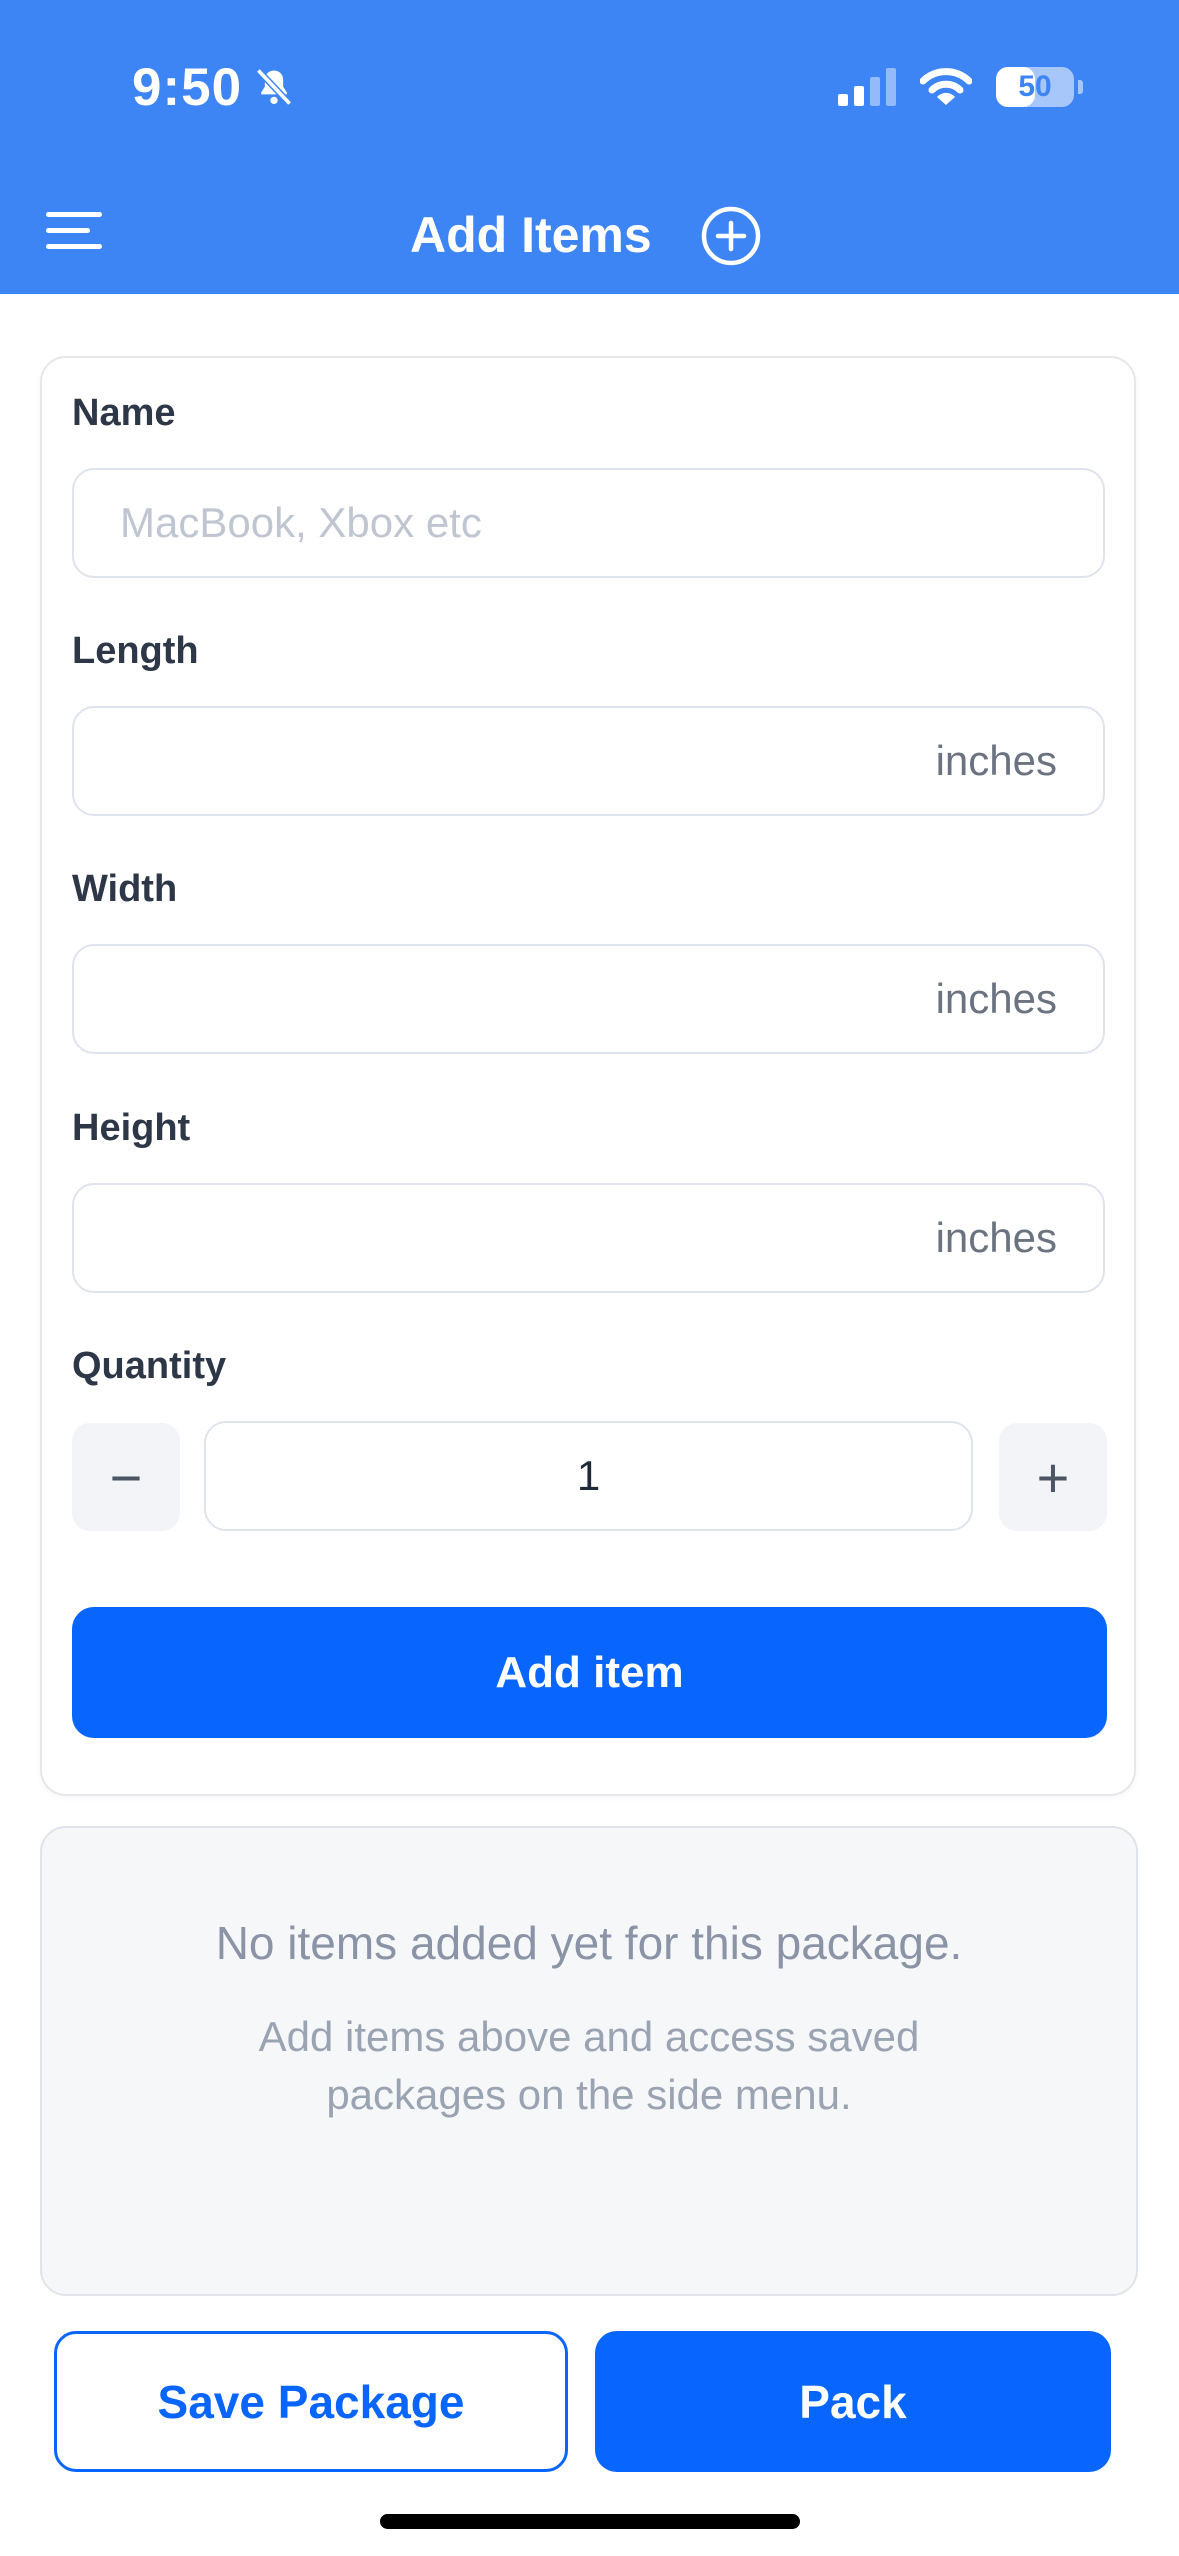 Image resolution: width=1179 pixels, height=2556 pixels. Describe the element at coordinates (588, 999) in the screenshot. I see `width-input: inches` at that location.